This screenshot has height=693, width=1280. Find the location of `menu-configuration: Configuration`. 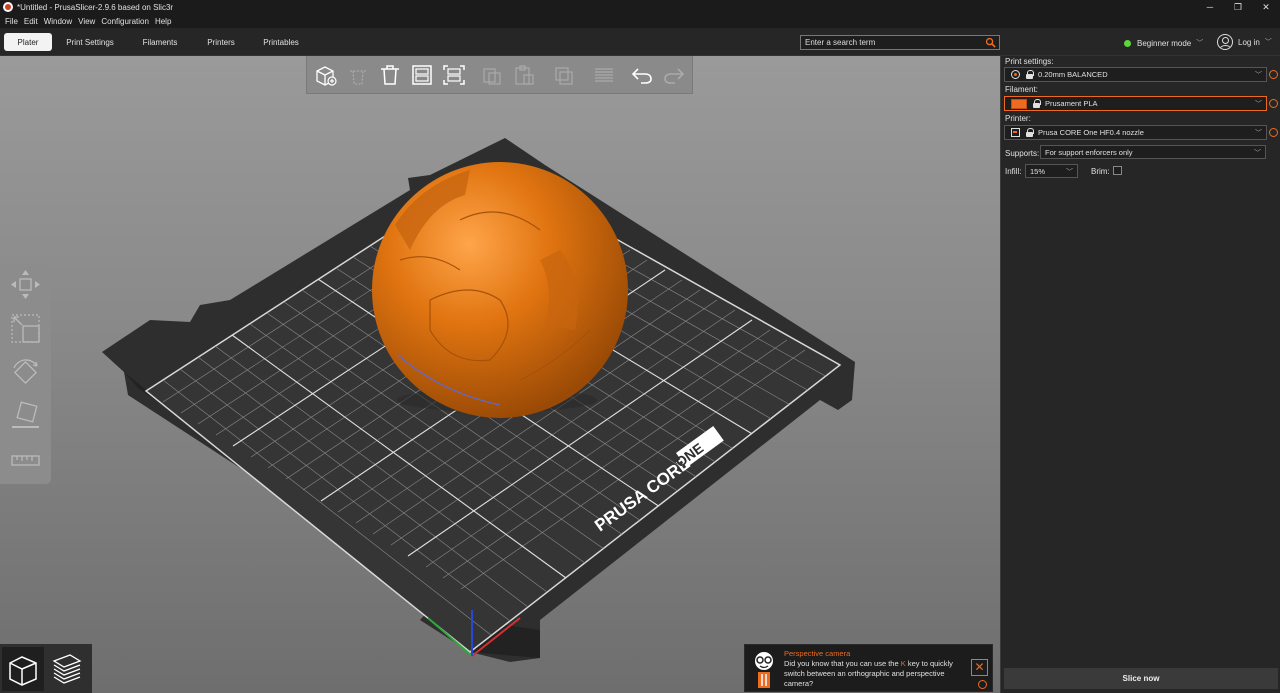

menu-configuration: Configuration is located at coordinates (127, 21).